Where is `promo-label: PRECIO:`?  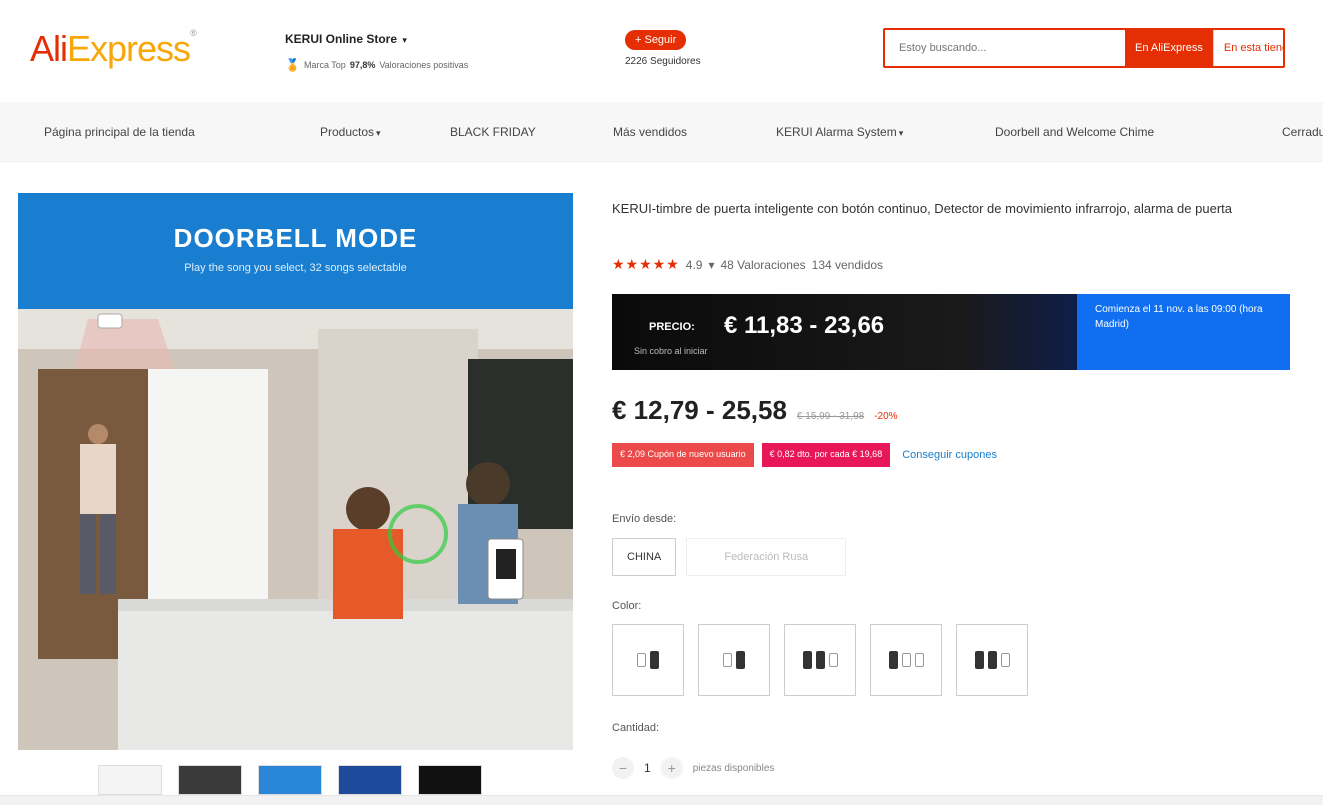
promo-label: PRECIO: is located at coordinates (672, 327).